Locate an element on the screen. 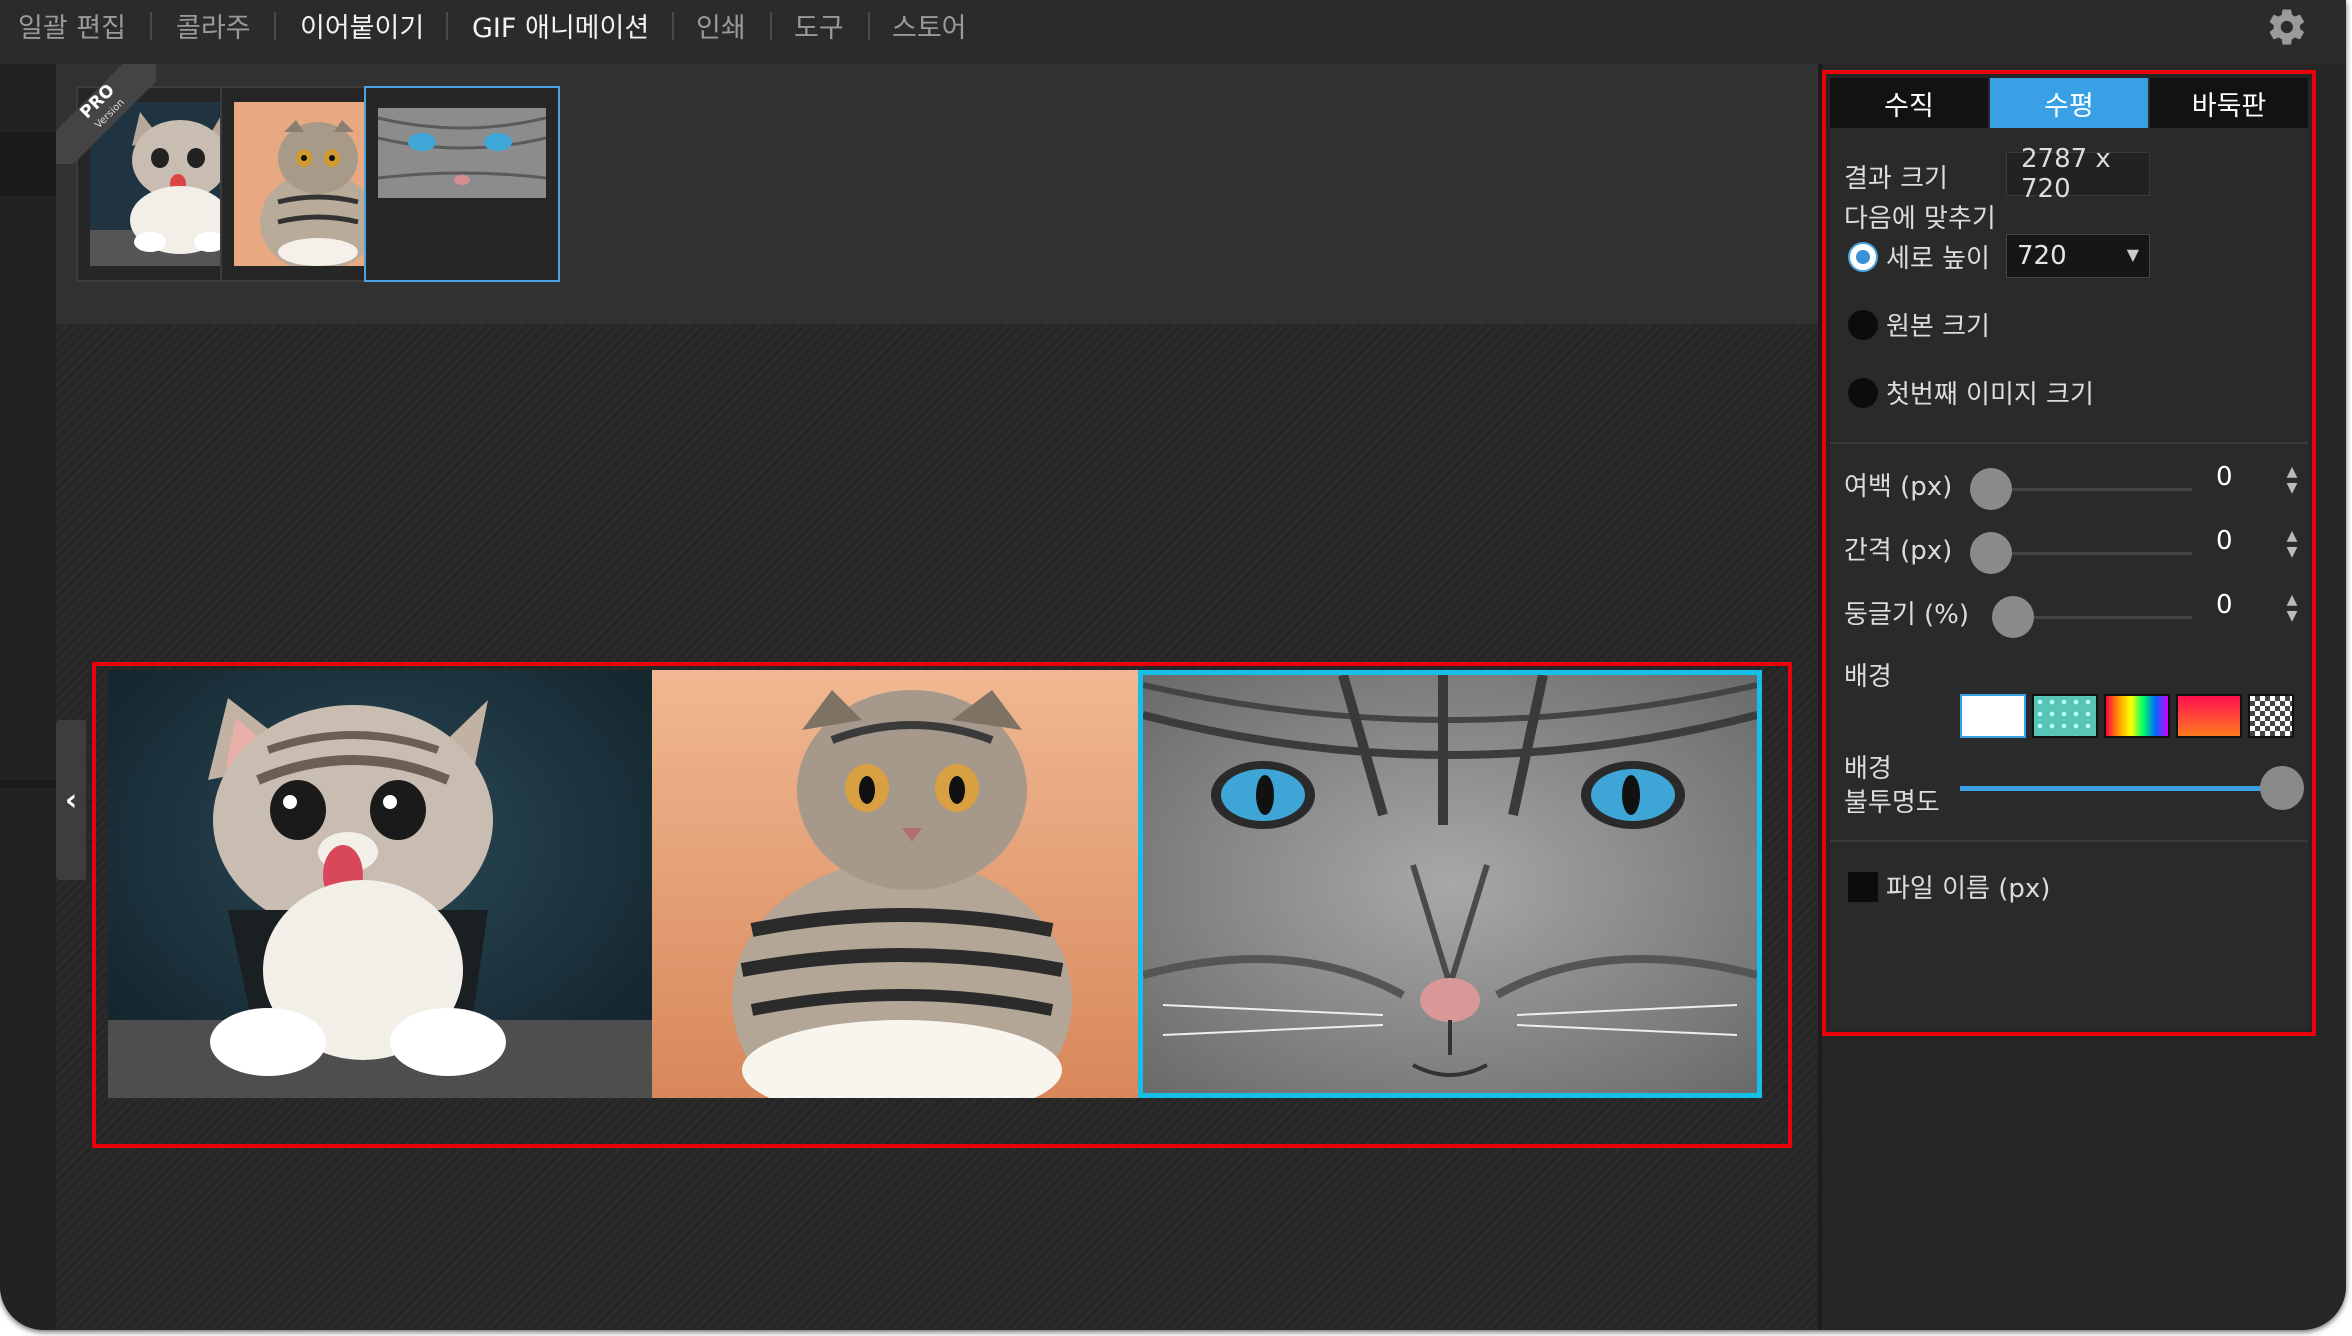 The width and height of the screenshot is (2352, 1336). sidebar-marker is located at coordinates (28, 784).